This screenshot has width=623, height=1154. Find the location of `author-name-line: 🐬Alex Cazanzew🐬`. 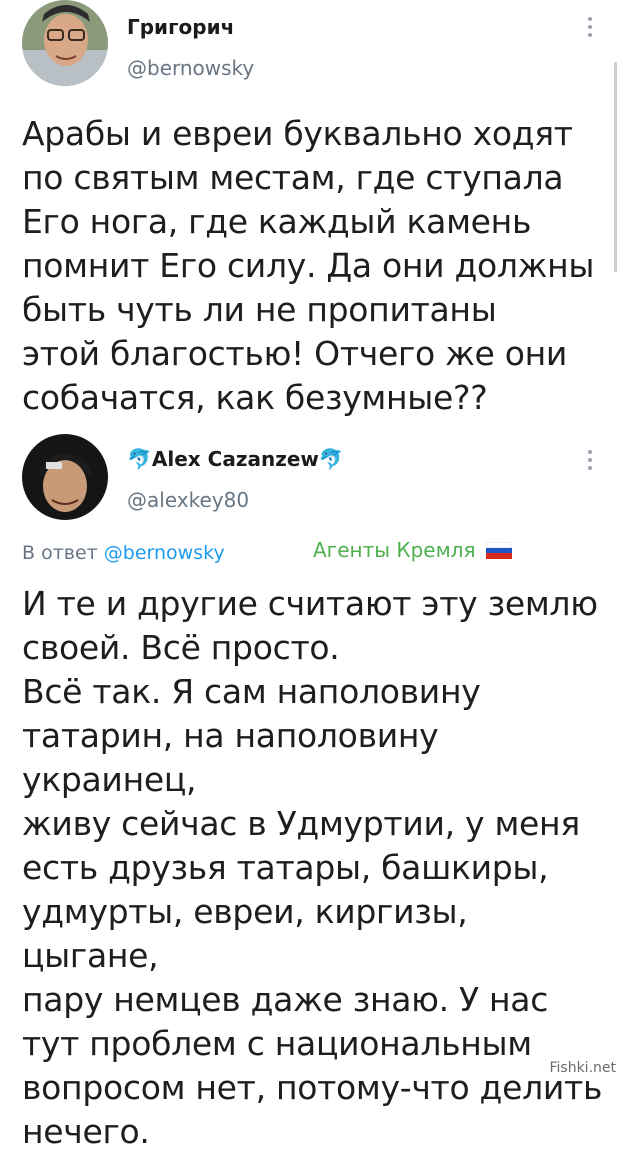

author-name-line: 🐬Alex Cazanzew🐬 is located at coordinates (235, 459).